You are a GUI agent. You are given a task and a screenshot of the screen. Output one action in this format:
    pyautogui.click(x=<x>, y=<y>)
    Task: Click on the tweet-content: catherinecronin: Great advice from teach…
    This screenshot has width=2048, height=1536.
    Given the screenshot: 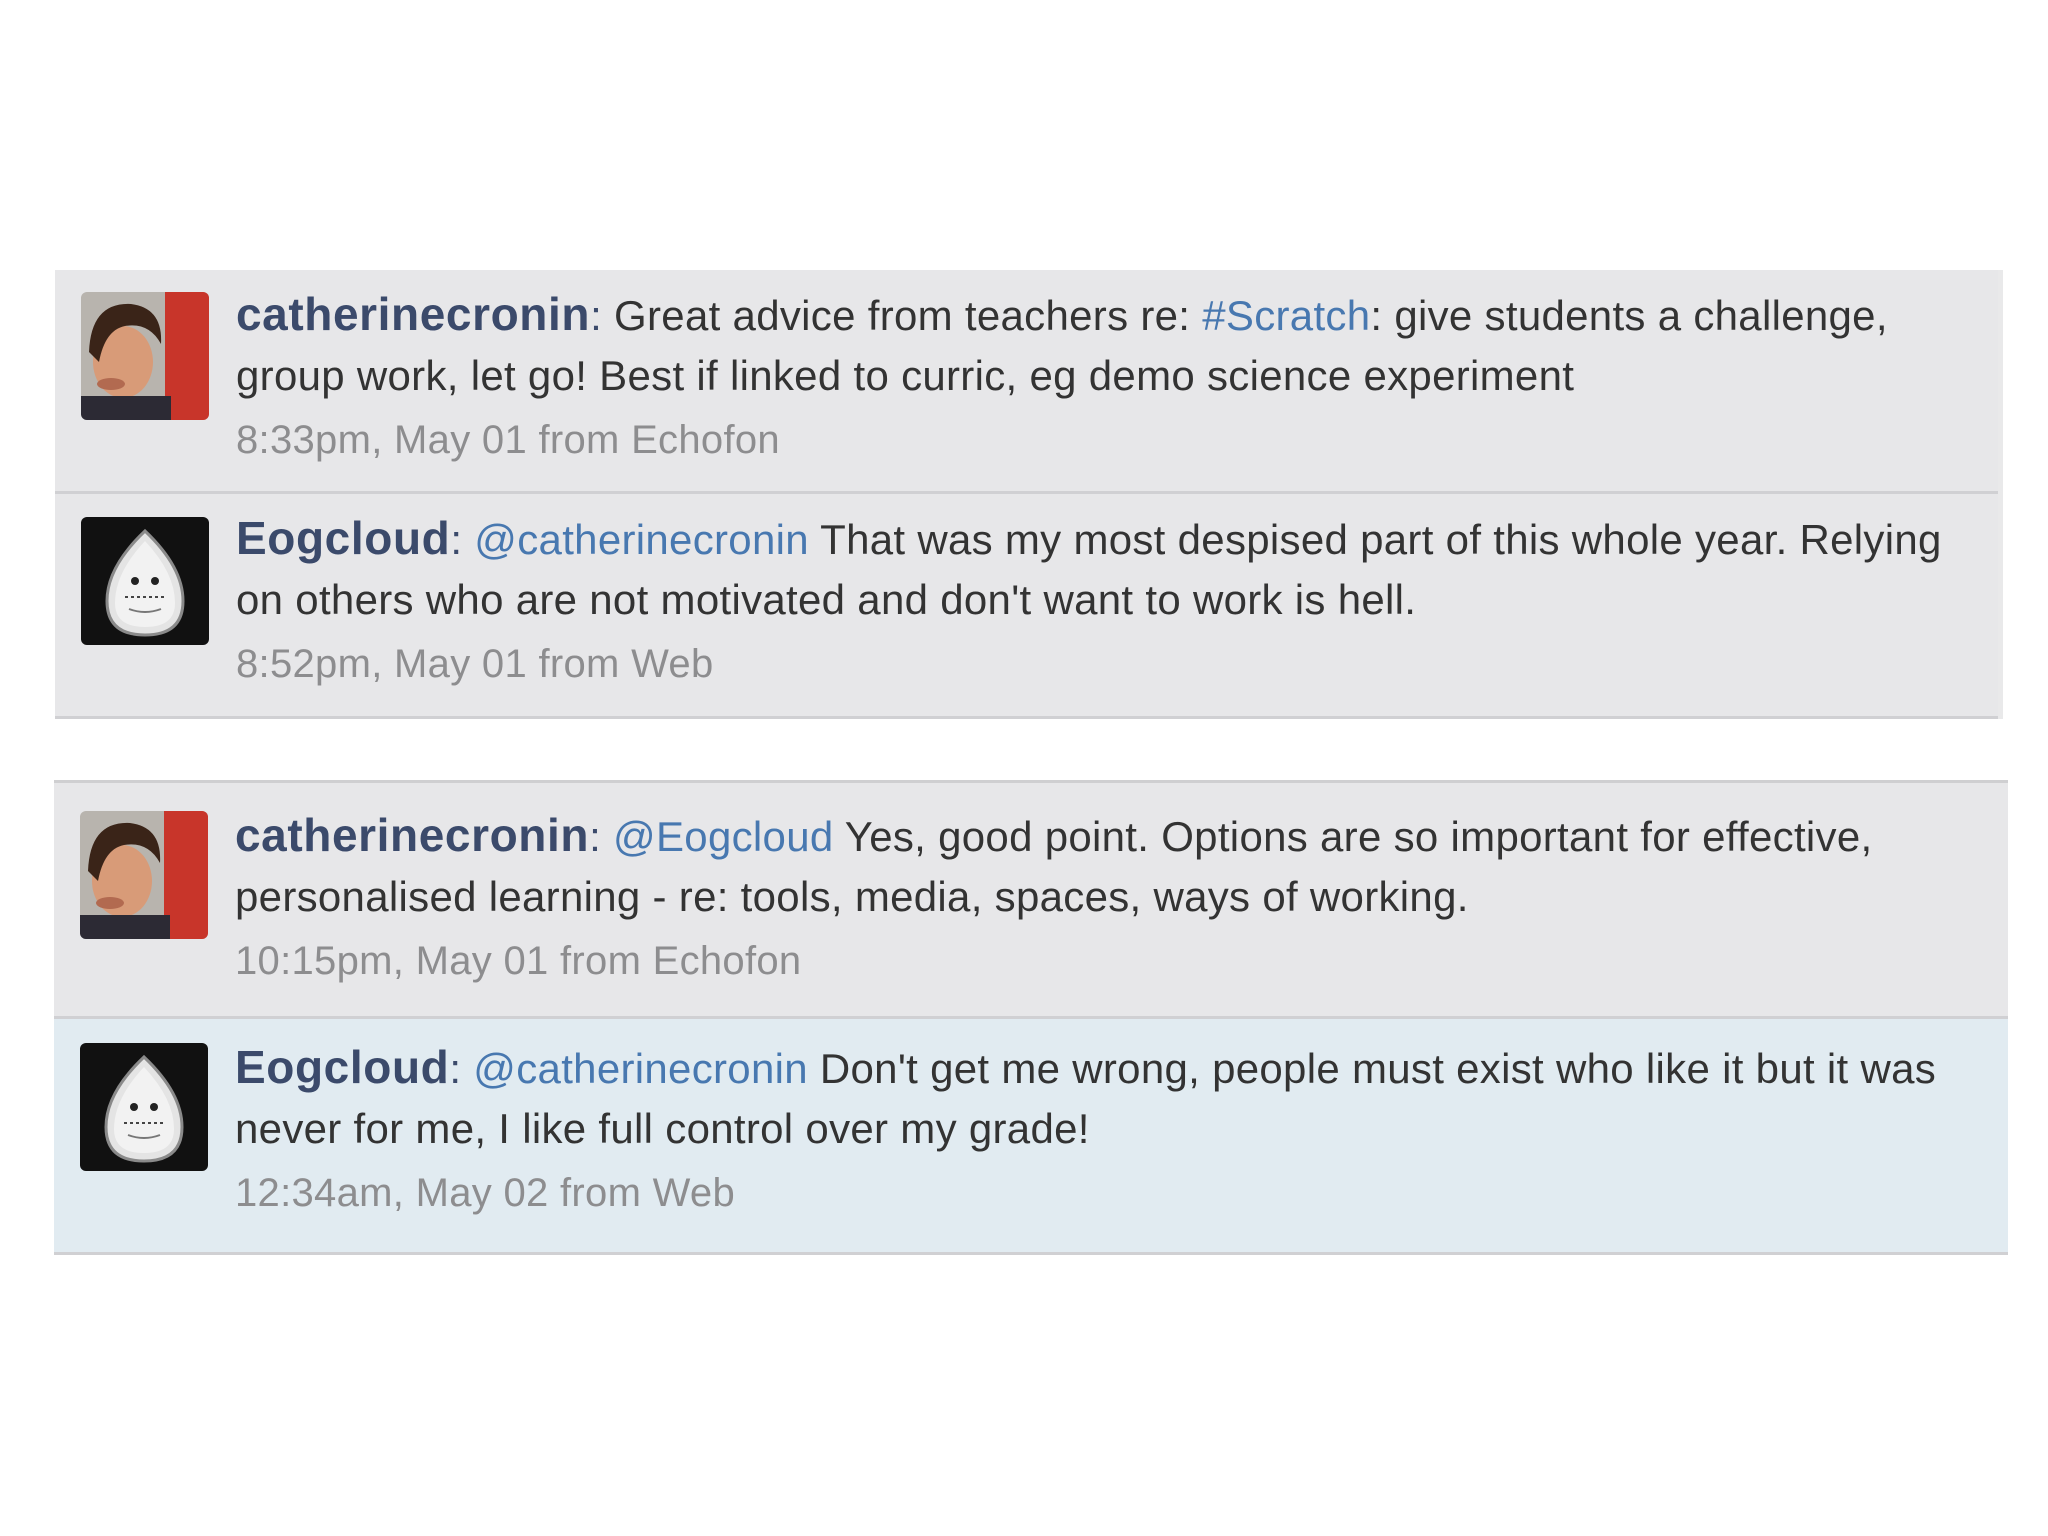 What is the action you would take?
    pyautogui.click(x=1103, y=374)
    